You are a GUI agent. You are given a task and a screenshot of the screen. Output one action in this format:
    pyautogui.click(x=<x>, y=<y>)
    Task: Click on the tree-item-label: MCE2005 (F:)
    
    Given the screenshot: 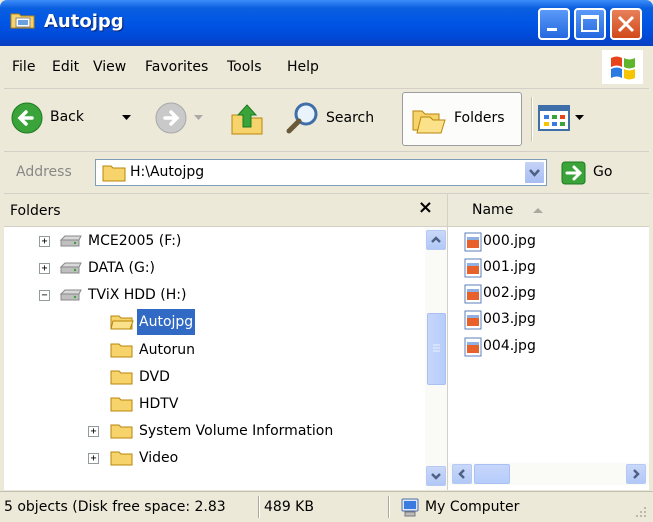 What is the action you would take?
    pyautogui.click(x=135, y=241)
    